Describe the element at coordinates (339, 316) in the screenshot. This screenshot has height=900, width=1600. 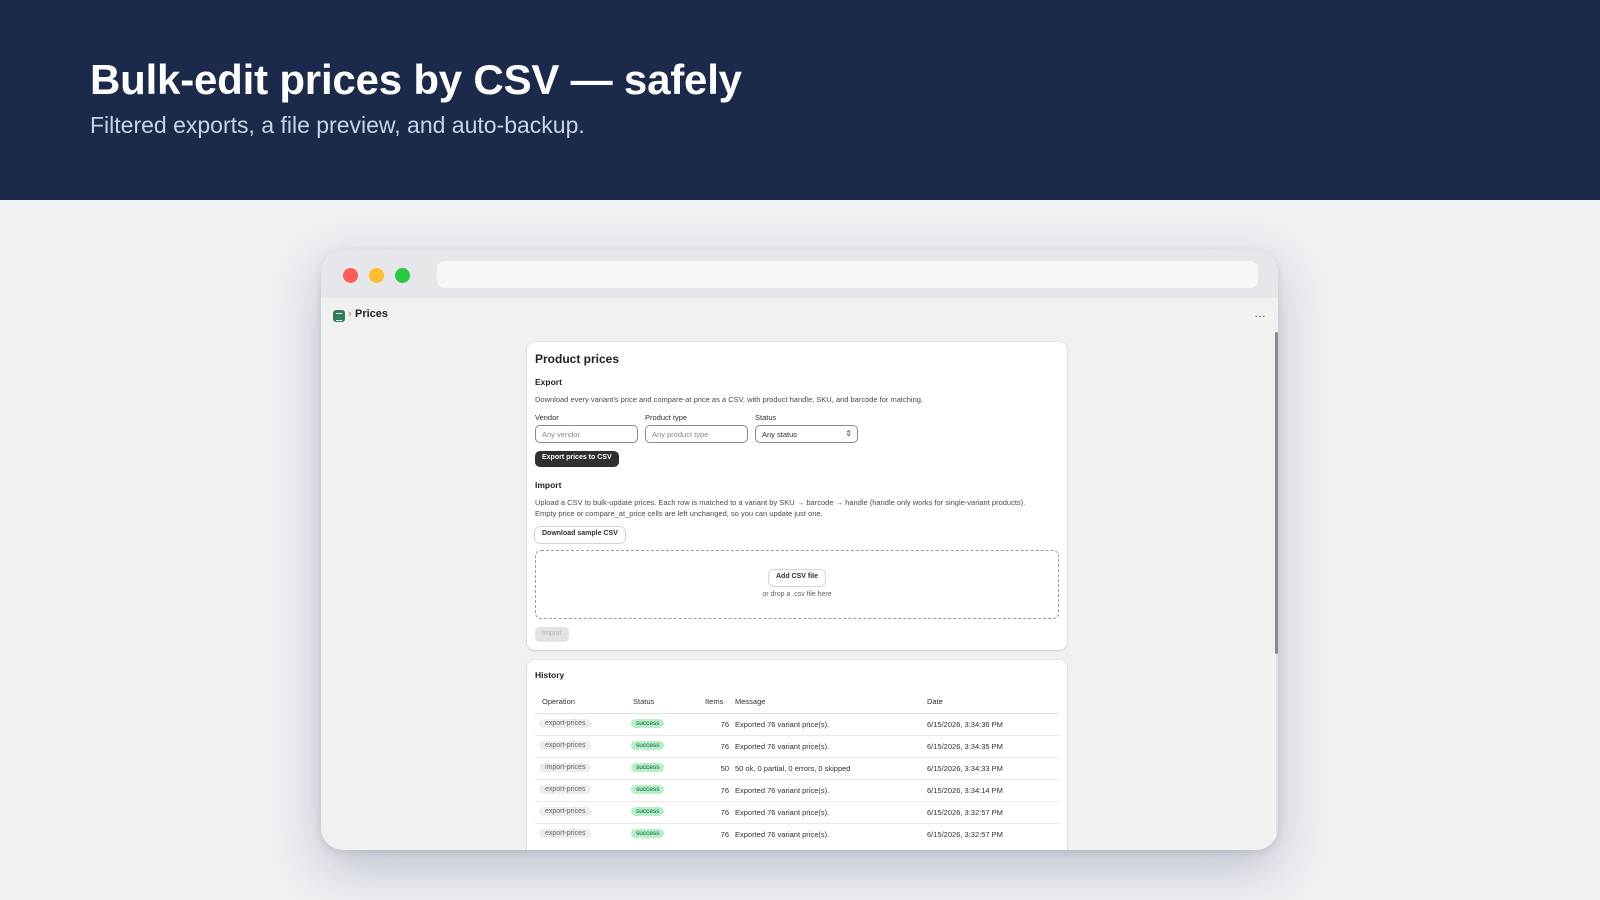
I see `app-logo-icon` at that location.